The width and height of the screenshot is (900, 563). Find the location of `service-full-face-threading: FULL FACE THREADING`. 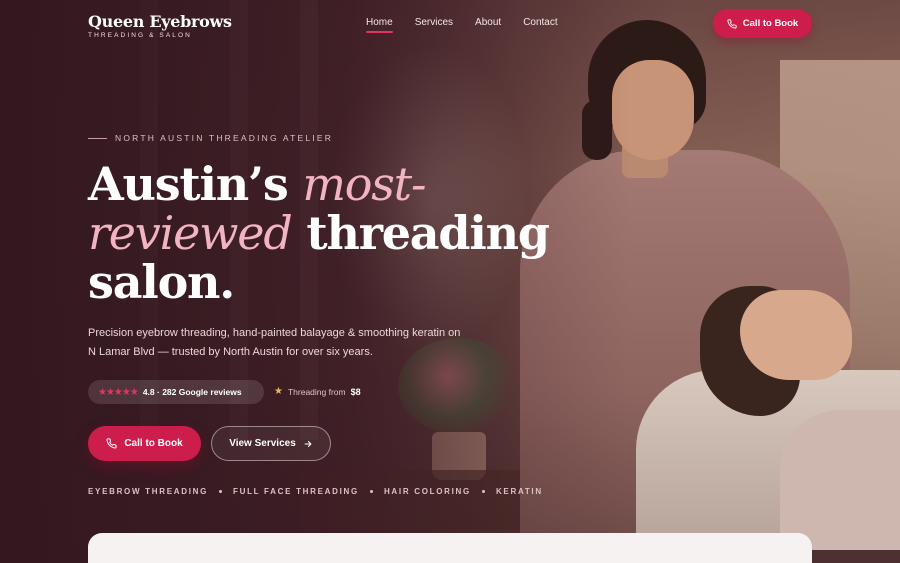

service-full-face-threading: FULL FACE THREADING is located at coordinates (296, 491).